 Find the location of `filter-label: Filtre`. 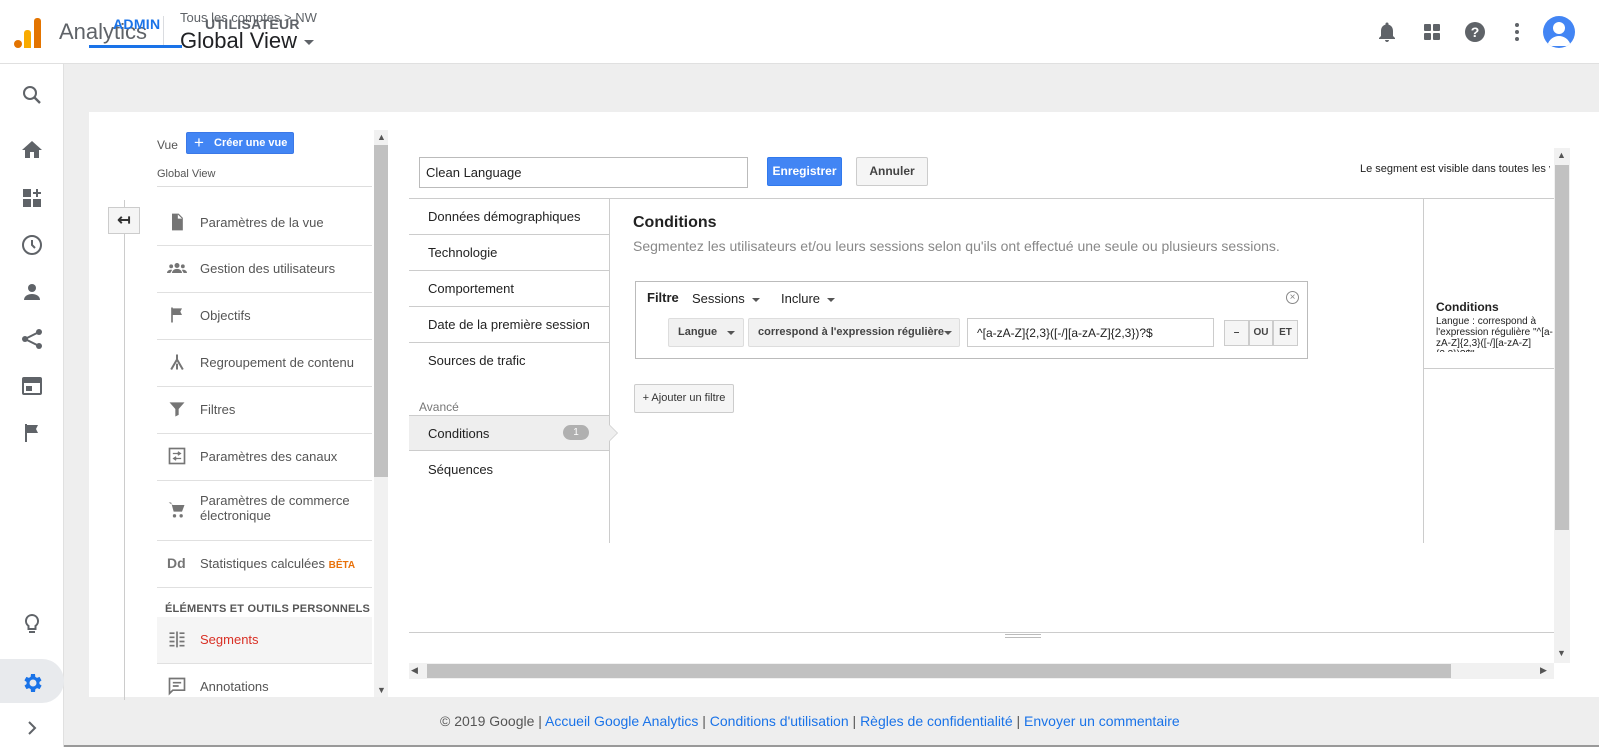

filter-label: Filtre is located at coordinates (663, 297).